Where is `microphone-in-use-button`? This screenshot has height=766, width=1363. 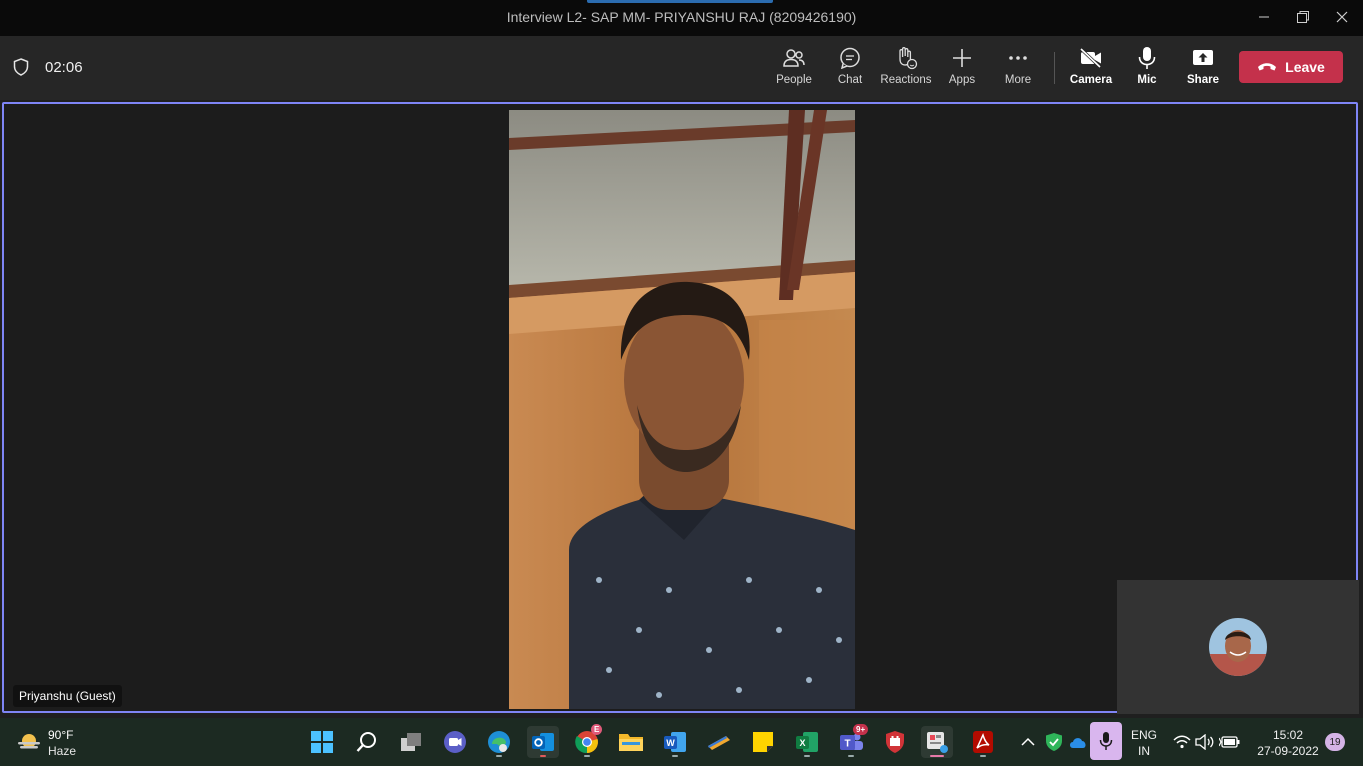
microphone-in-use-button is located at coordinates (1106, 741).